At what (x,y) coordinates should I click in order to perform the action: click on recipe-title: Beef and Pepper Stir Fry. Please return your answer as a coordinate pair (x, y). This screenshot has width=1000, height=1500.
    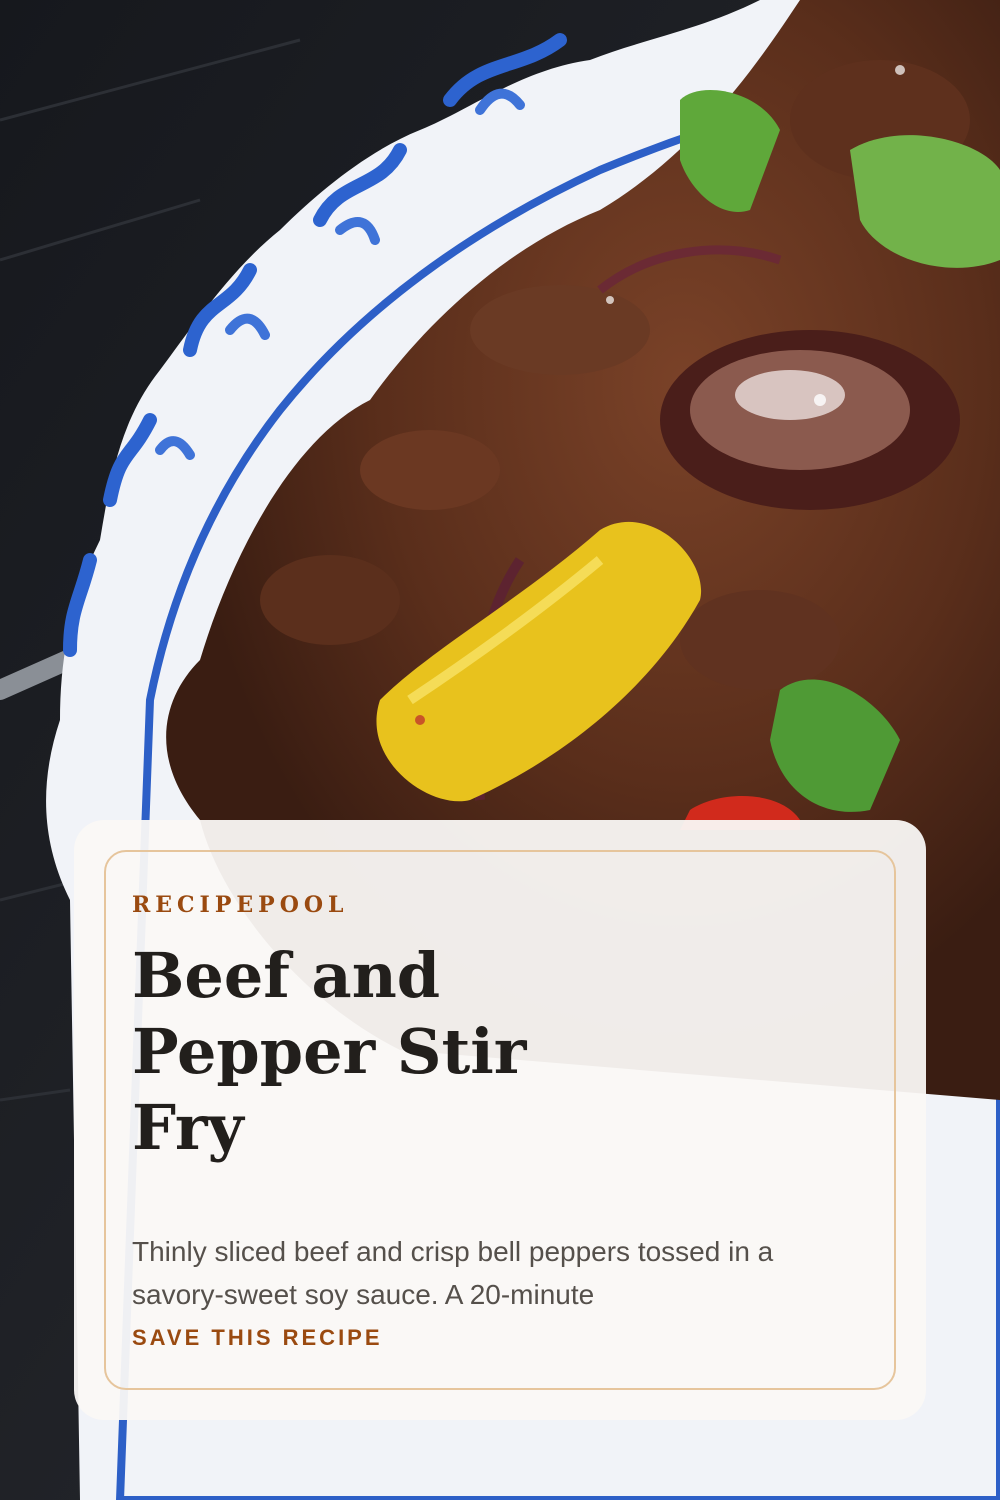
    Looking at the image, I should click on (329, 1051).